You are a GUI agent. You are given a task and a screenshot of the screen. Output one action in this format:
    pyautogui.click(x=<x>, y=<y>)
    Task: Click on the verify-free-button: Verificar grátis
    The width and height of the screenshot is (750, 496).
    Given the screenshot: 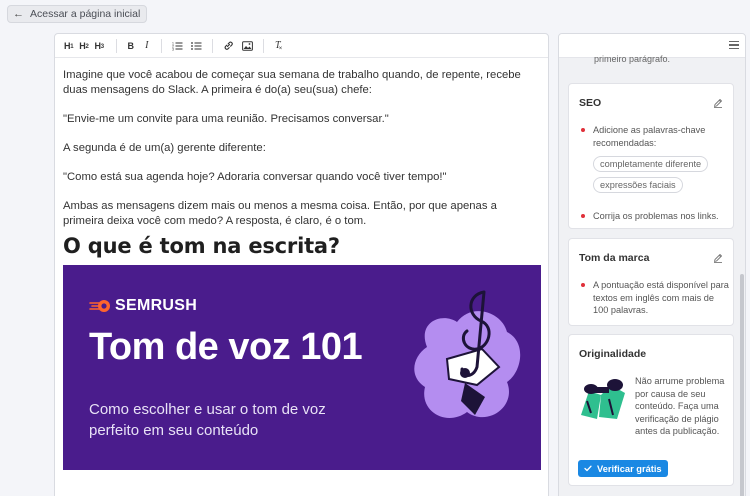 What is the action you would take?
    pyautogui.click(x=623, y=468)
    